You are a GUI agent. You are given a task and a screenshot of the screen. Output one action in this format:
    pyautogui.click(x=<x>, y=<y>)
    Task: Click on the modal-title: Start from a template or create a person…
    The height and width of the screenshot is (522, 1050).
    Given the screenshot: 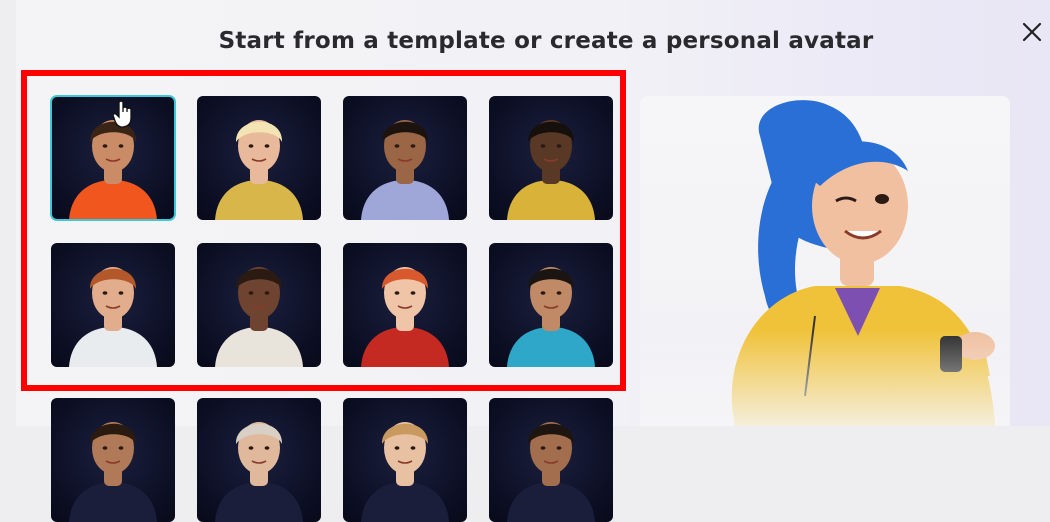 What is the action you would take?
    pyautogui.click(x=546, y=41)
    